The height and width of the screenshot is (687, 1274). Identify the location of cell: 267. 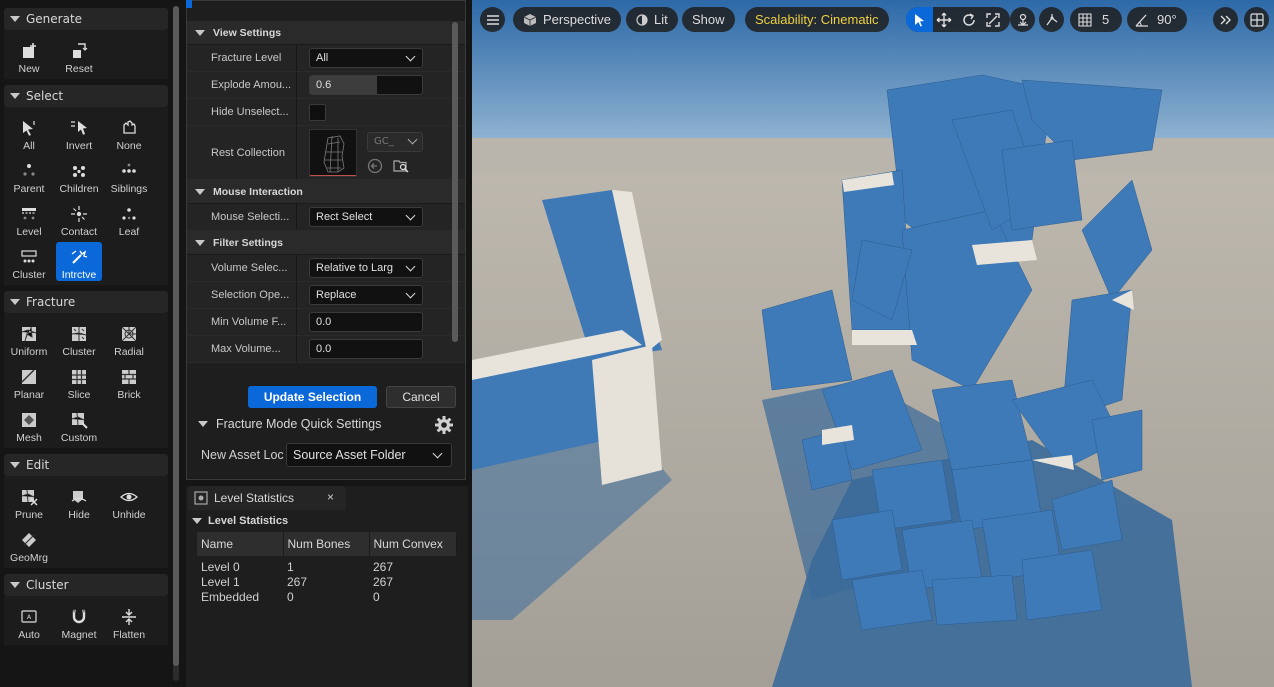
(297, 582).